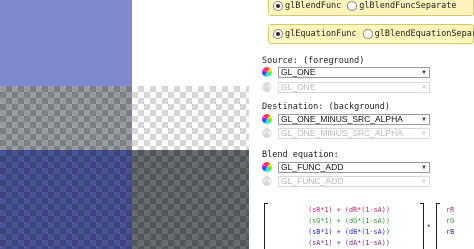 The width and height of the screenshot is (474, 249). I want to click on destination-rgb-row: GL_ONE_MINUS_SRC_ALPHA ▼, so click(347, 119).